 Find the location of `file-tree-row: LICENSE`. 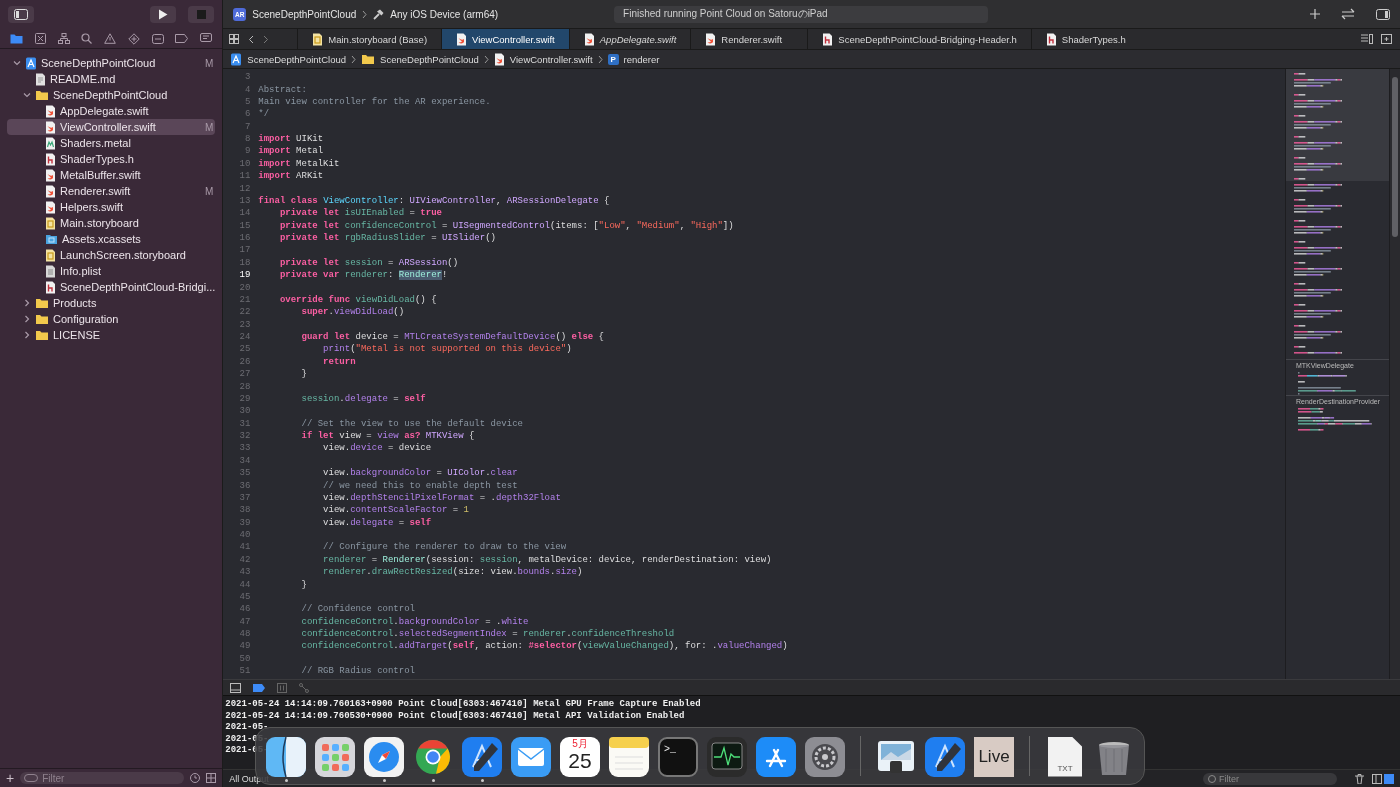

file-tree-row: LICENSE is located at coordinates (111, 335).